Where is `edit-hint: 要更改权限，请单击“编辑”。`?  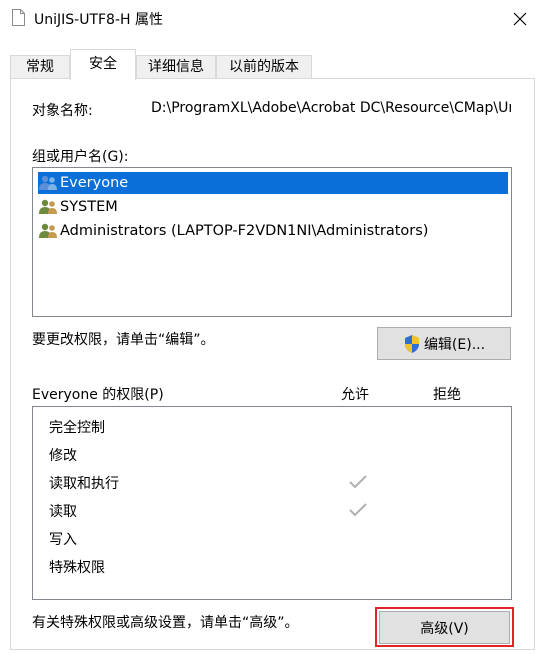 edit-hint: 要更改权限，请单击“编辑”。 is located at coordinates (123, 340).